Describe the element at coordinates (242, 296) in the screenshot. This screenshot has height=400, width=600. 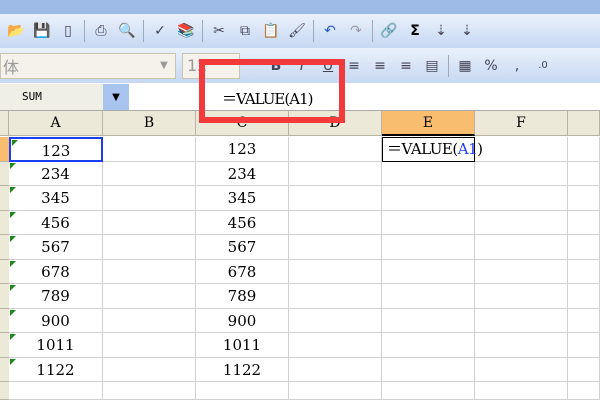
I see `cell-c7: 789` at that location.